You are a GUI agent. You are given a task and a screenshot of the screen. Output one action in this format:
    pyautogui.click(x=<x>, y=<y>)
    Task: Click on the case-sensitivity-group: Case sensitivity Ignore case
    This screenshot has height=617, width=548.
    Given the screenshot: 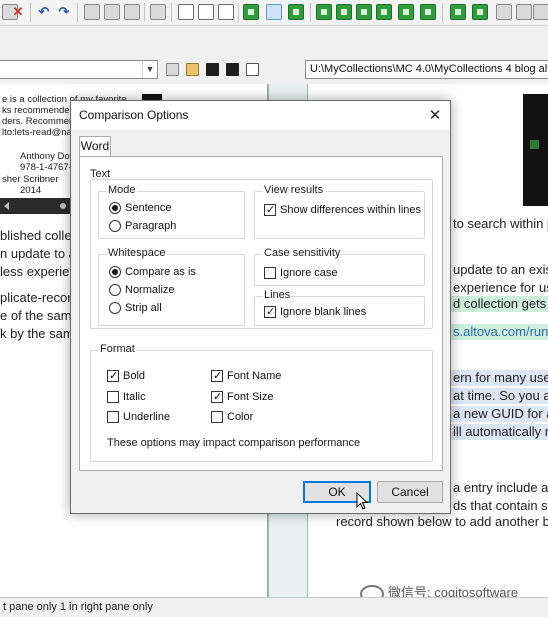 What is the action you would take?
    pyautogui.click(x=339, y=266)
    